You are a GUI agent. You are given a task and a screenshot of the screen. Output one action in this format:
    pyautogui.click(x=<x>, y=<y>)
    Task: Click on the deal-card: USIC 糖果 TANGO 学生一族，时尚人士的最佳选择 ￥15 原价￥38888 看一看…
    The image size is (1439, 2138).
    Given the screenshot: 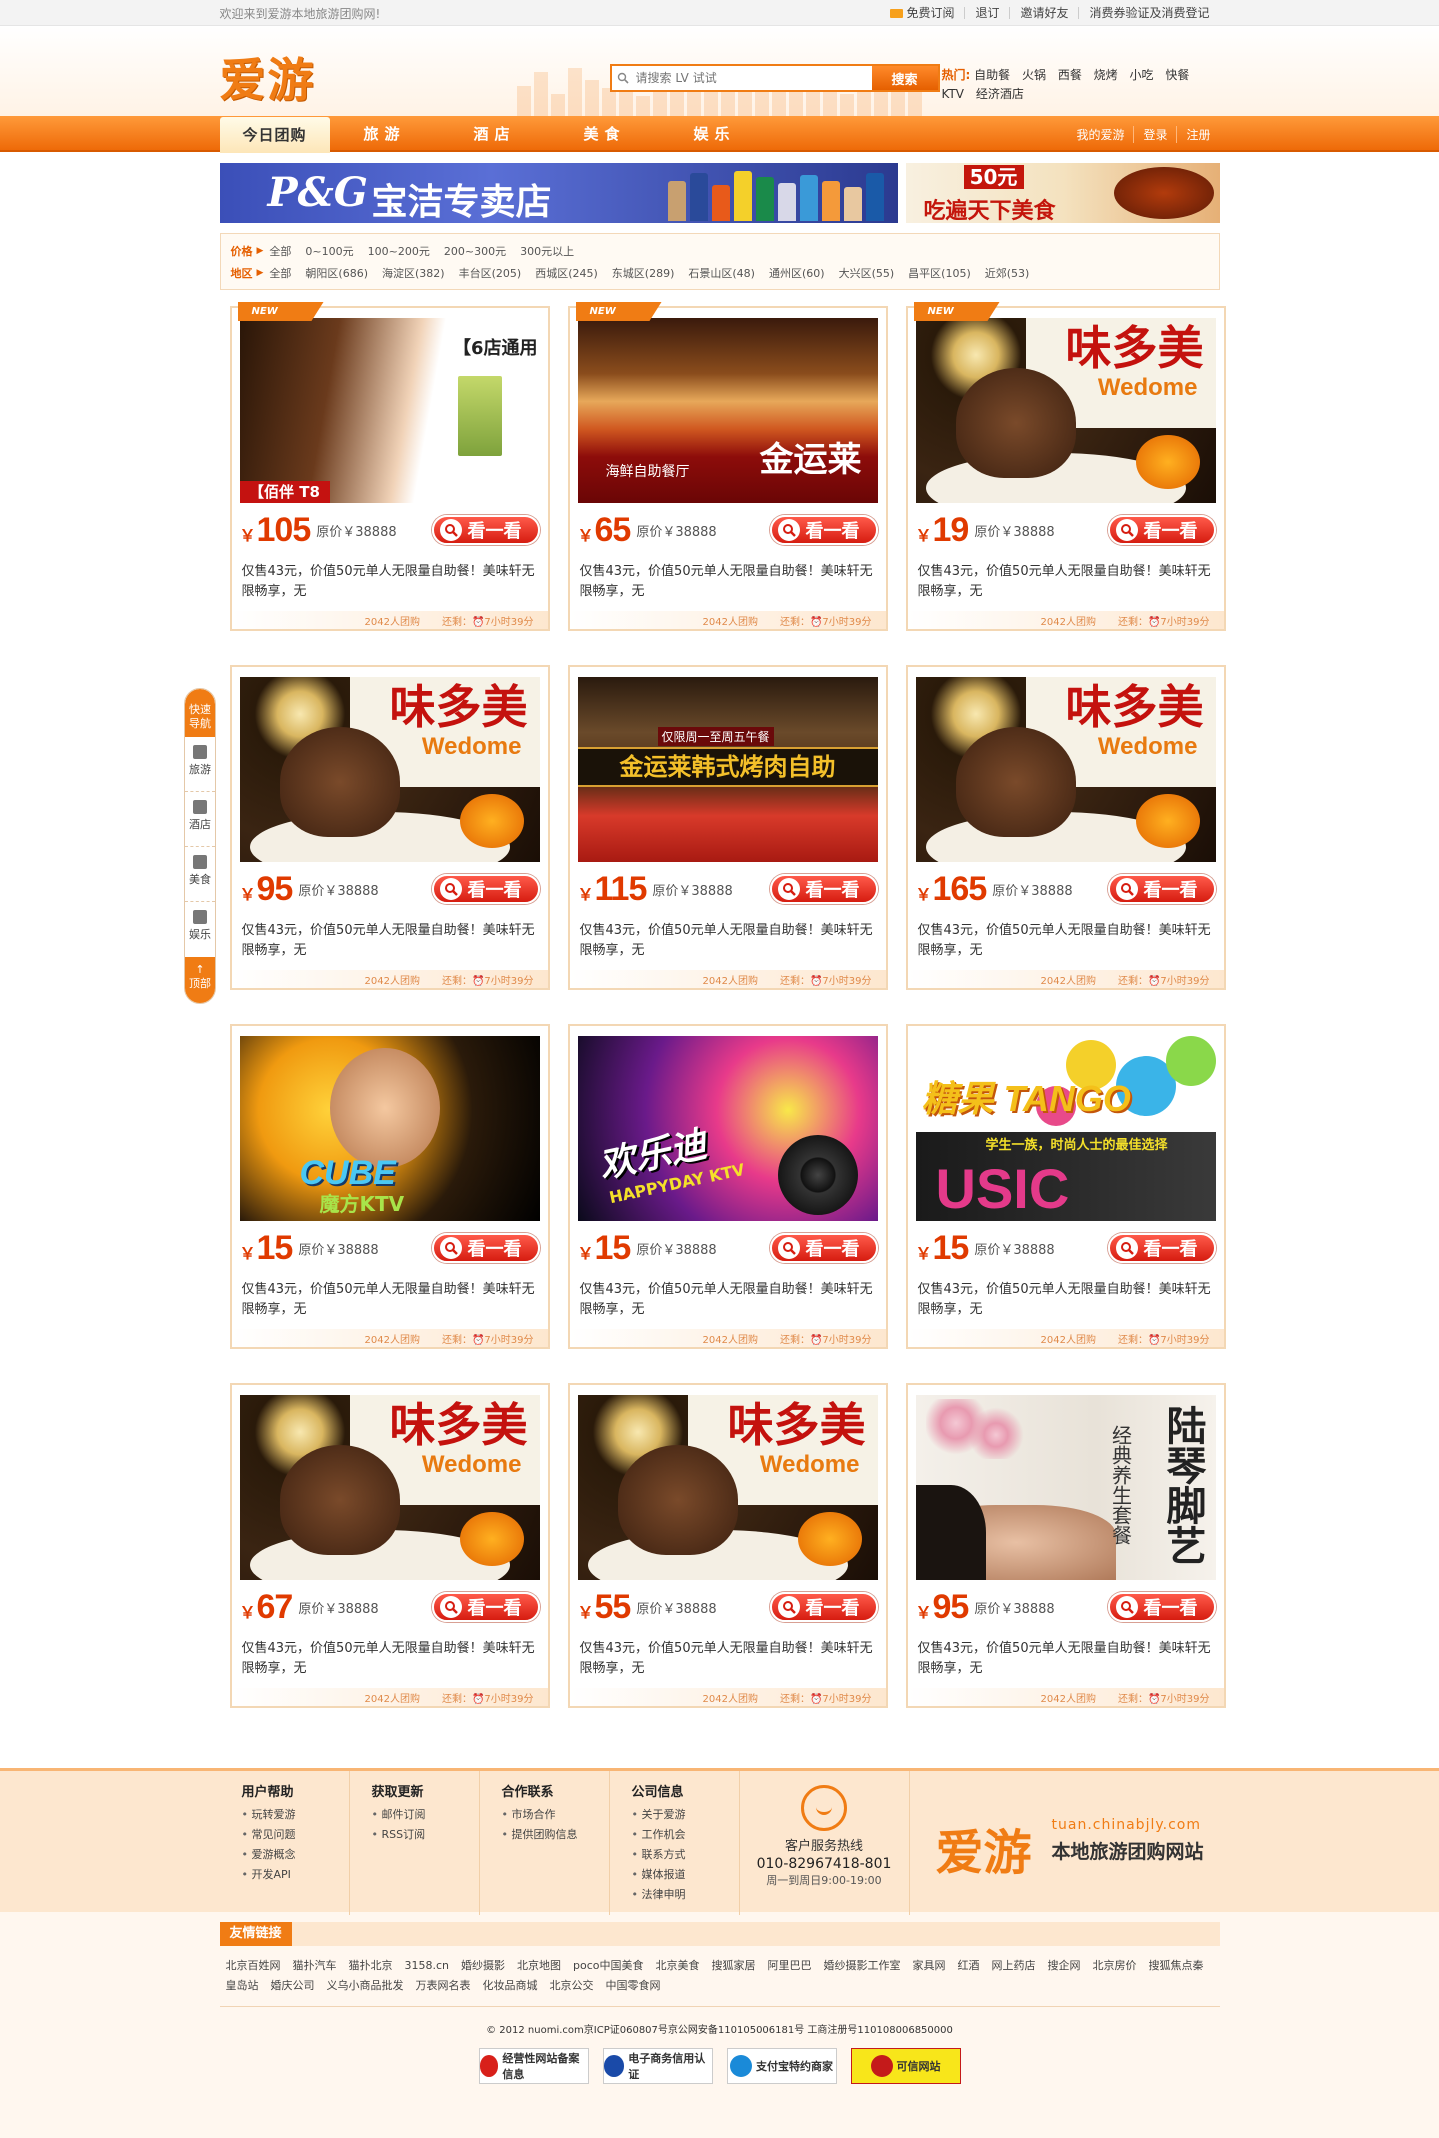 What is the action you would take?
    pyautogui.click(x=1065, y=1186)
    